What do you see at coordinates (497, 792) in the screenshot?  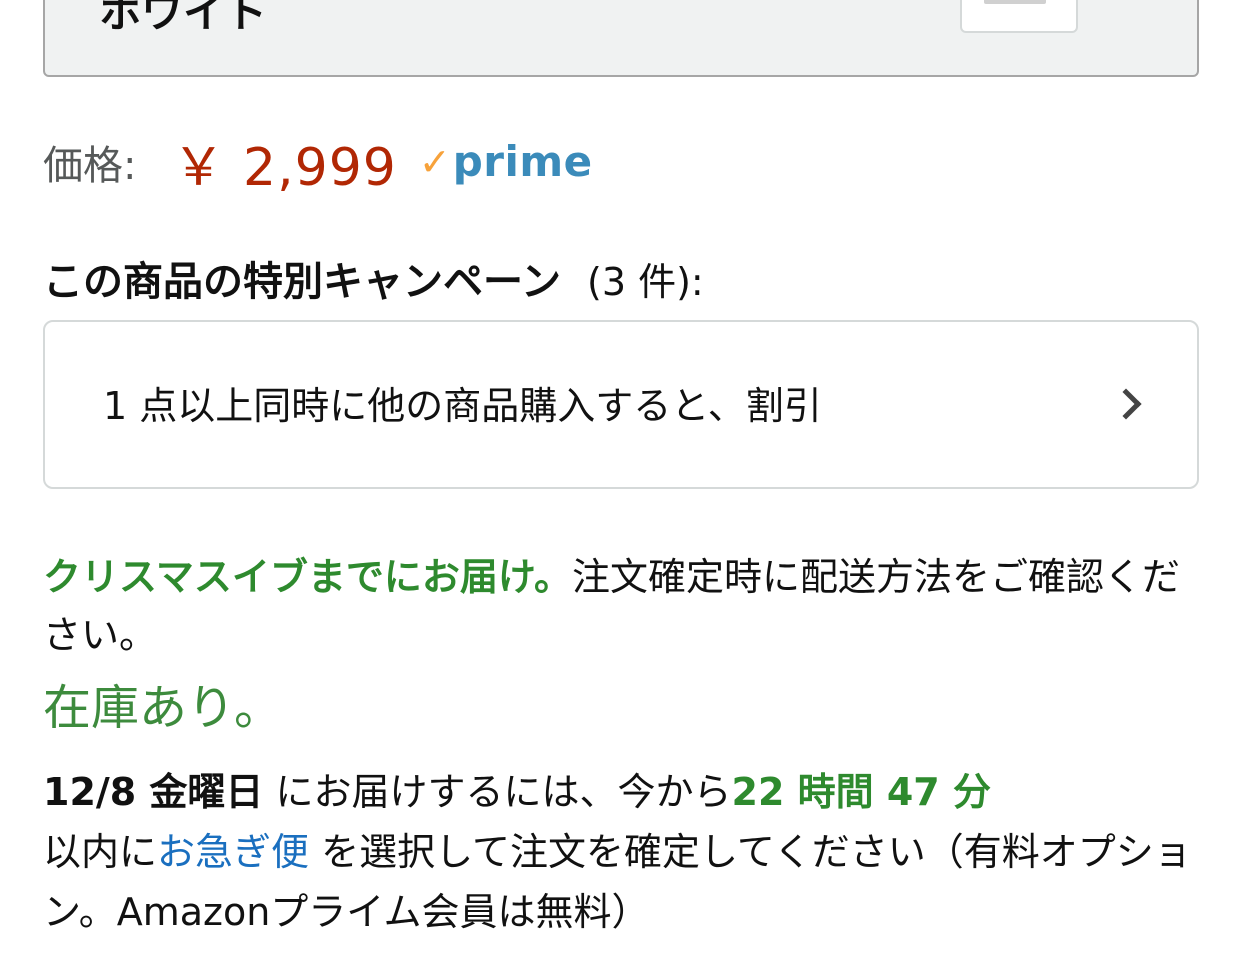 I see `delivery-text-1: にお届けするには、今から` at bounding box center [497, 792].